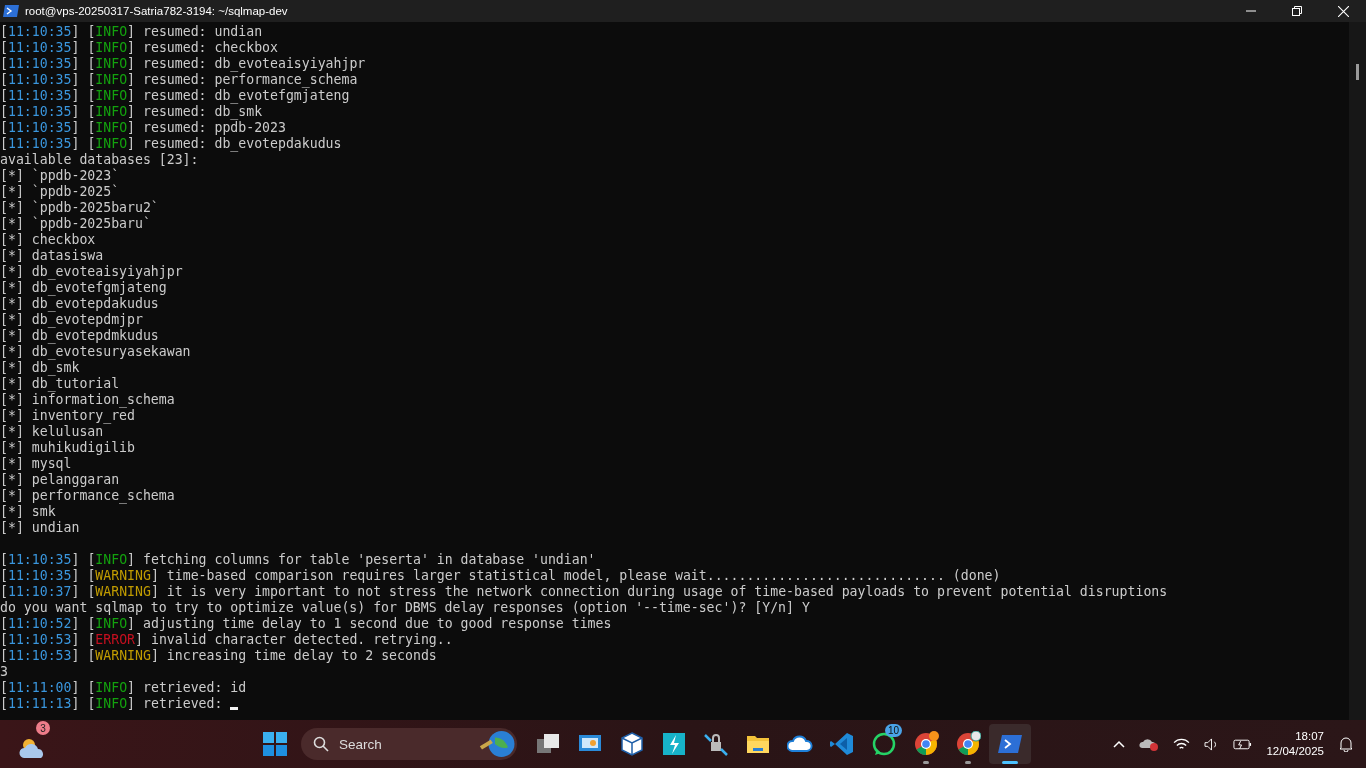 This screenshot has width=1366, height=768. What do you see at coordinates (1243, 744) in the screenshot?
I see `battery-icon` at bounding box center [1243, 744].